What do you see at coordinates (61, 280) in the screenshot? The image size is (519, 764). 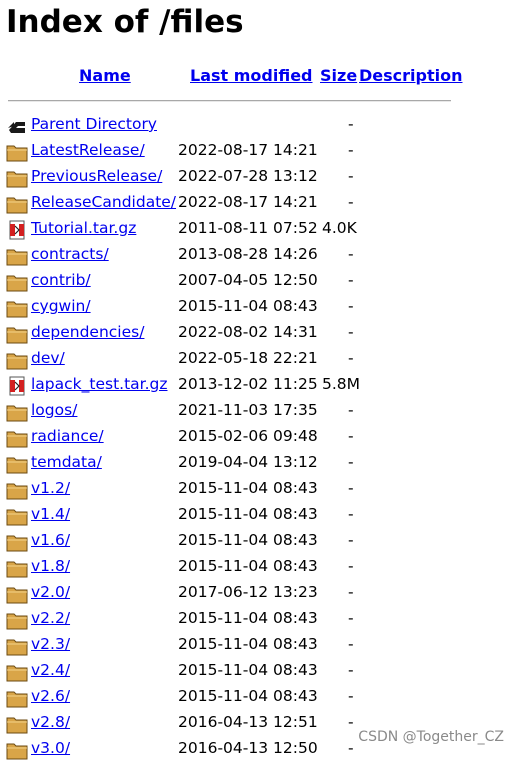 I see `file-link: contrib/` at bounding box center [61, 280].